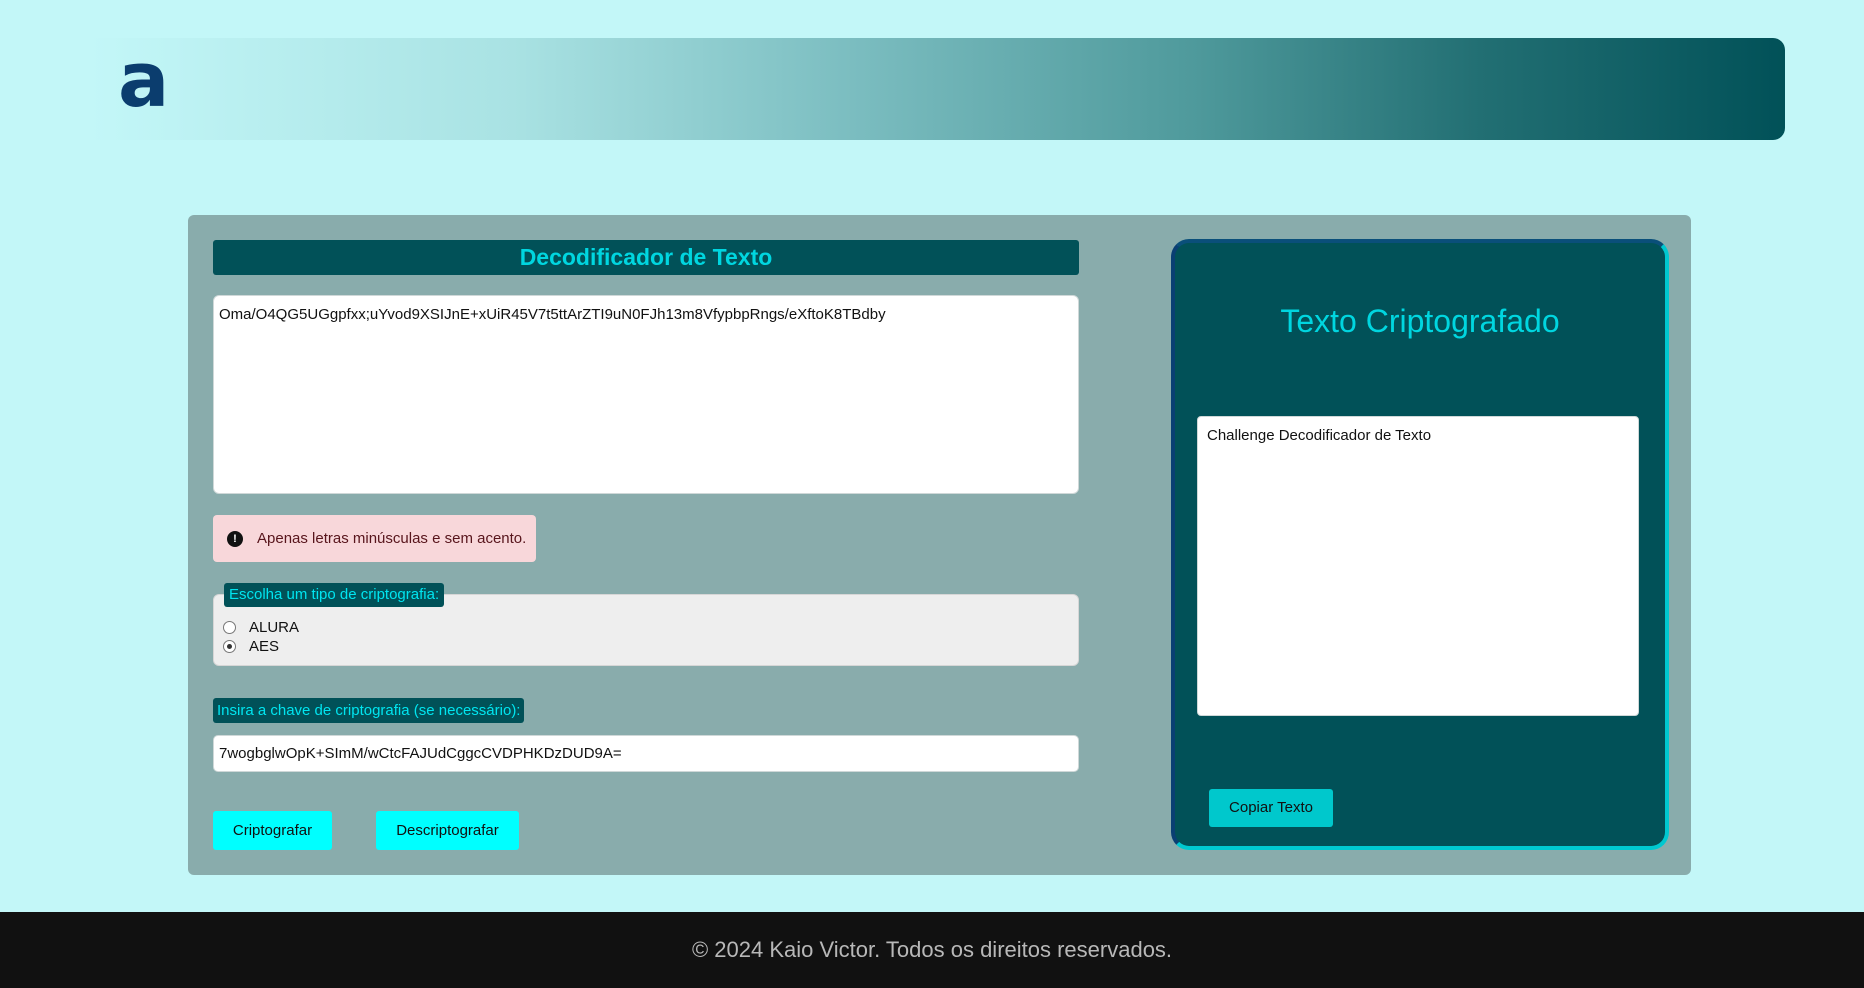 The image size is (1864, 988). I want to click on page-title: Decodificador de Texto, so click(646, 257).